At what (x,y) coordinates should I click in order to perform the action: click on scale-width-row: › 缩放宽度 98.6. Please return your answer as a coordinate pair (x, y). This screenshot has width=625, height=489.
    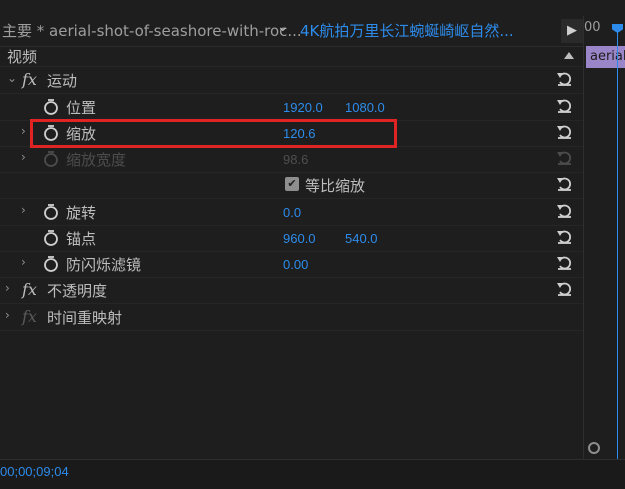
    Looking at the image, I should click on (291, 159).